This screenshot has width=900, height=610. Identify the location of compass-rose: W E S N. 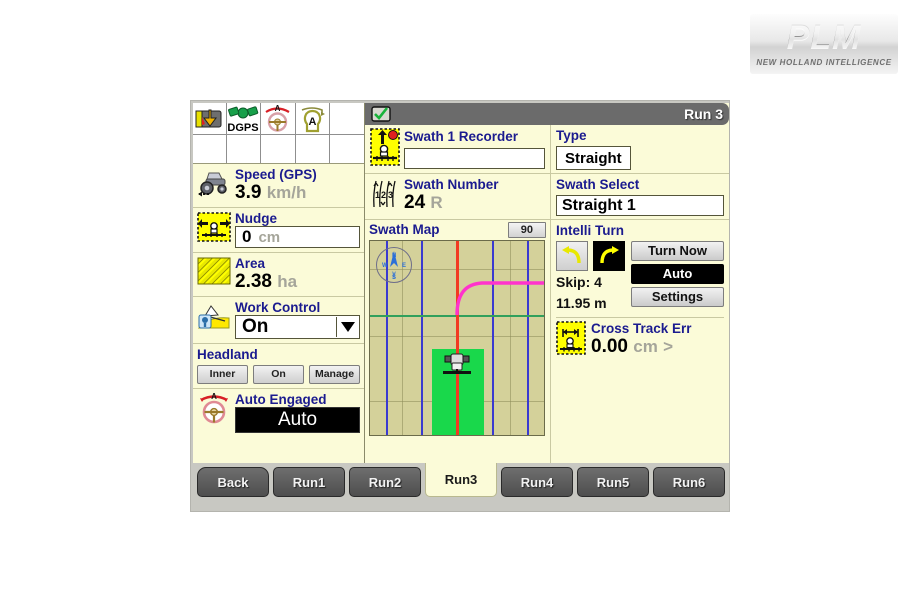
(394, 265).